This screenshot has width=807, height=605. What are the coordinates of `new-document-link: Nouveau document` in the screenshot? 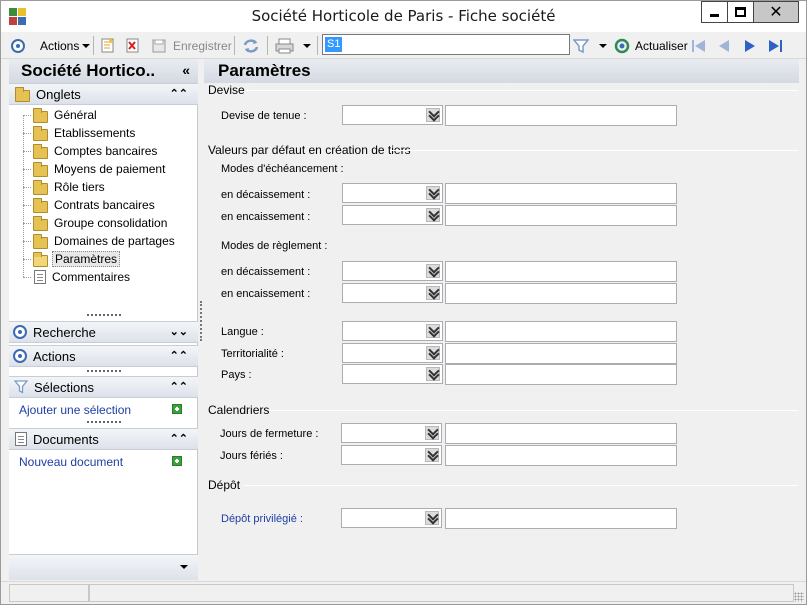 It's located at (71, 462).